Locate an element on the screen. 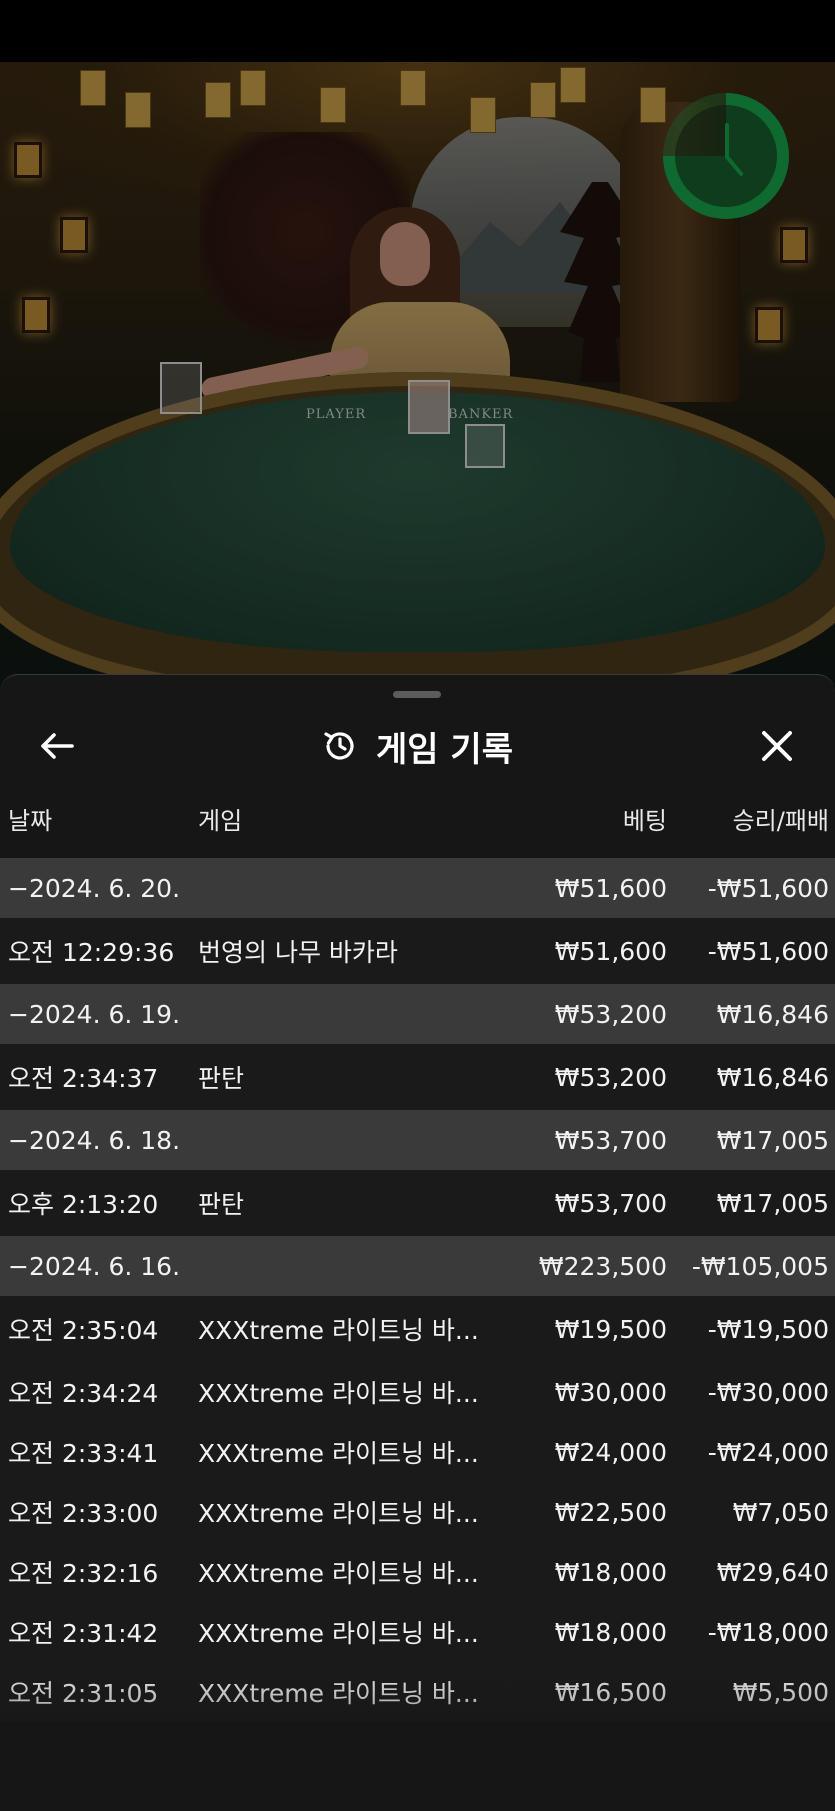 The image size is (835, 1811). entry-time: 오전 12:29:36 is located at coordinates (91, 952).